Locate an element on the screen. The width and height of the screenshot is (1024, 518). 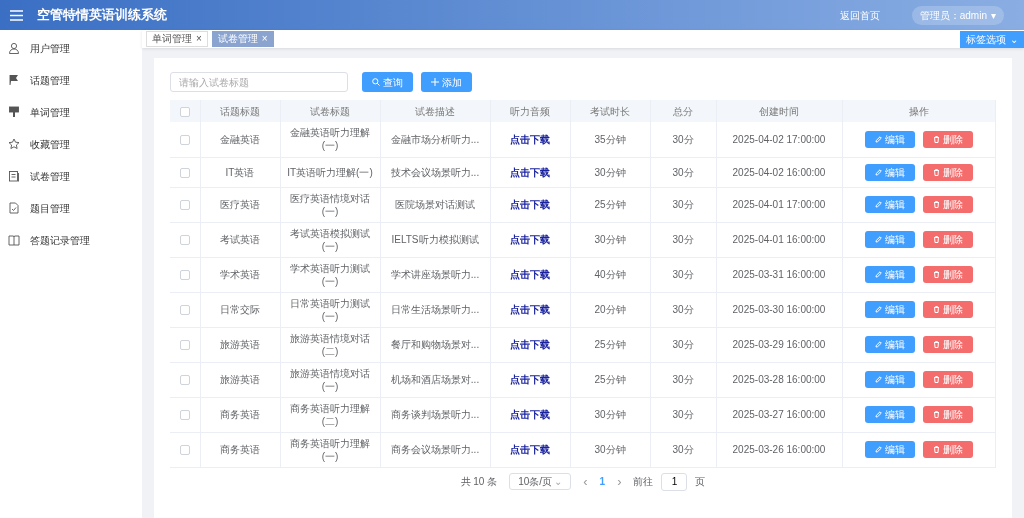
column-header: 考试时长 is located at coordinates (610, 111).